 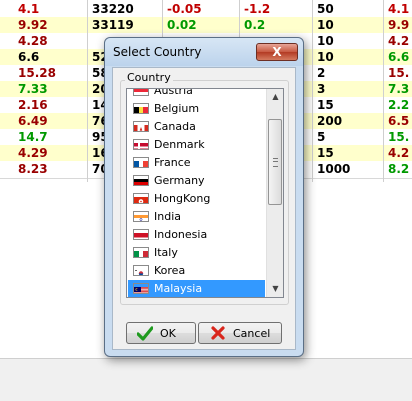 I want to click on country-item-label: Korea, so click(x=170, y=270).